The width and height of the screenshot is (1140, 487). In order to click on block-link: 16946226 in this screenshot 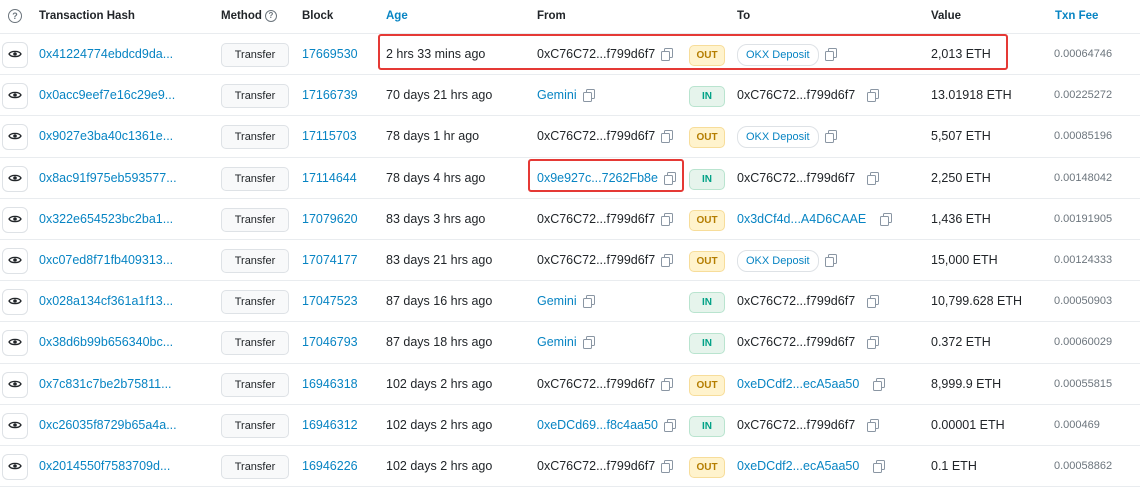, I will do `click(330, 466)`.